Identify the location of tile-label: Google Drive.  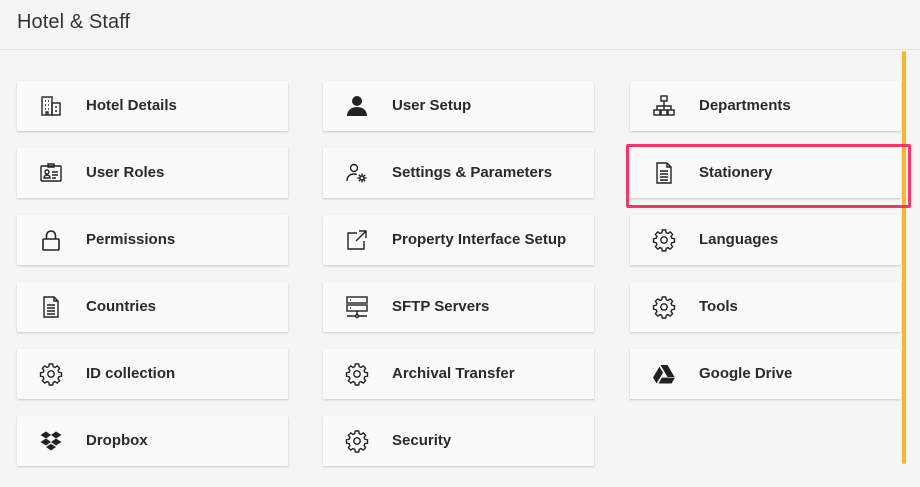
(746, 373).